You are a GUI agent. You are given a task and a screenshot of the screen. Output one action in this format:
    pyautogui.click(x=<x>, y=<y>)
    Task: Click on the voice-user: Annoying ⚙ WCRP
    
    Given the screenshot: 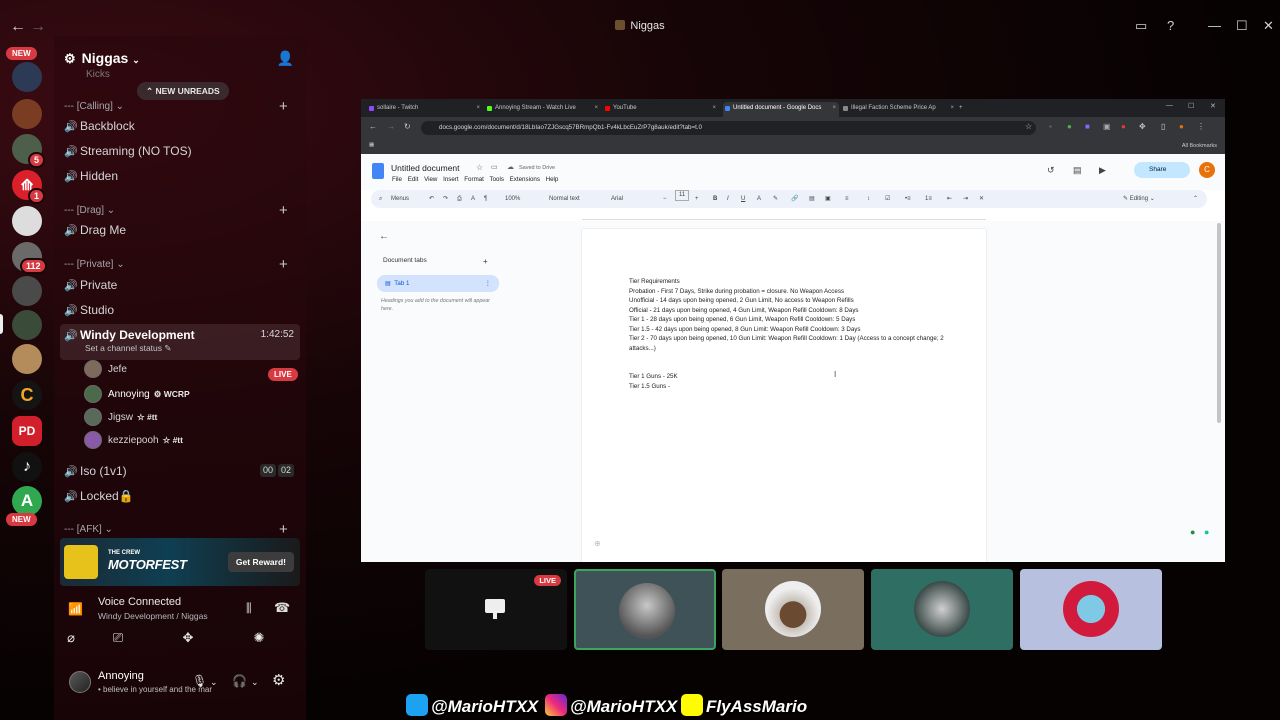 What is the action you would take?
    pyautogui.click(x=137, y=394)
    